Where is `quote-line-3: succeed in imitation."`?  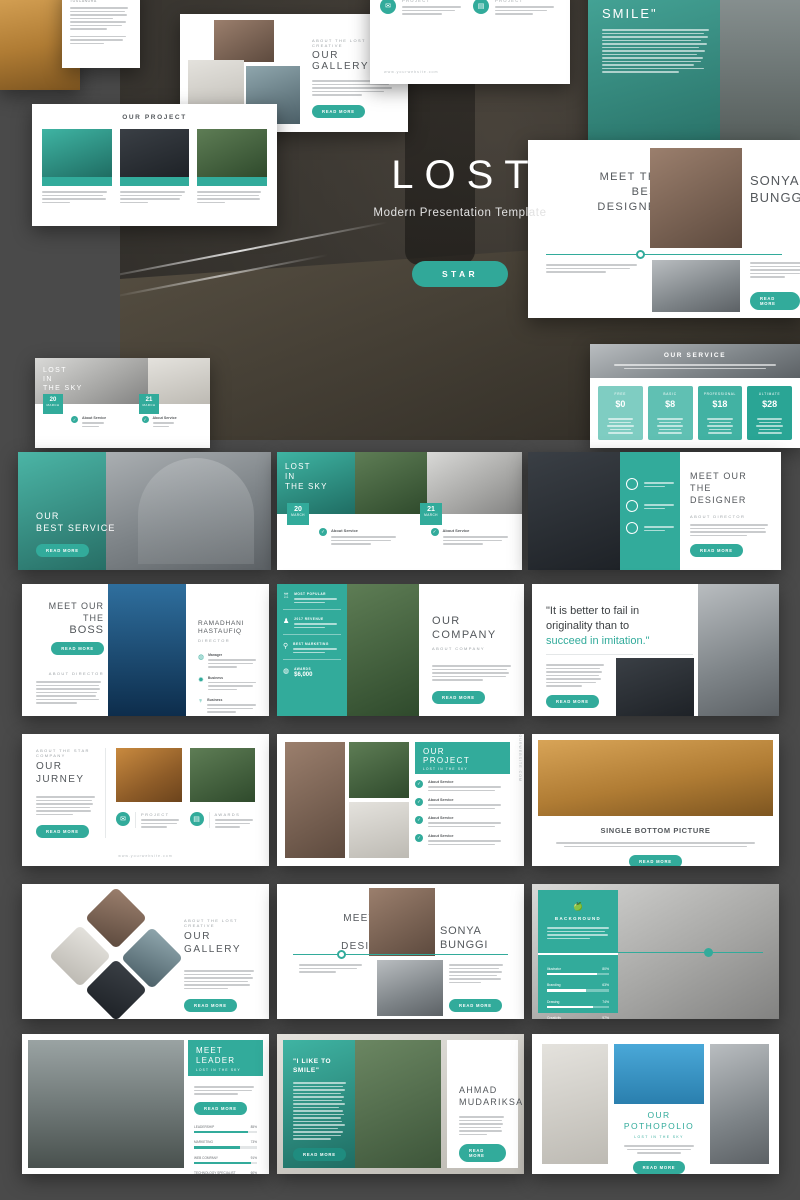 quote-line-3: succeed in imitation." is located at coordinates (598, 641).